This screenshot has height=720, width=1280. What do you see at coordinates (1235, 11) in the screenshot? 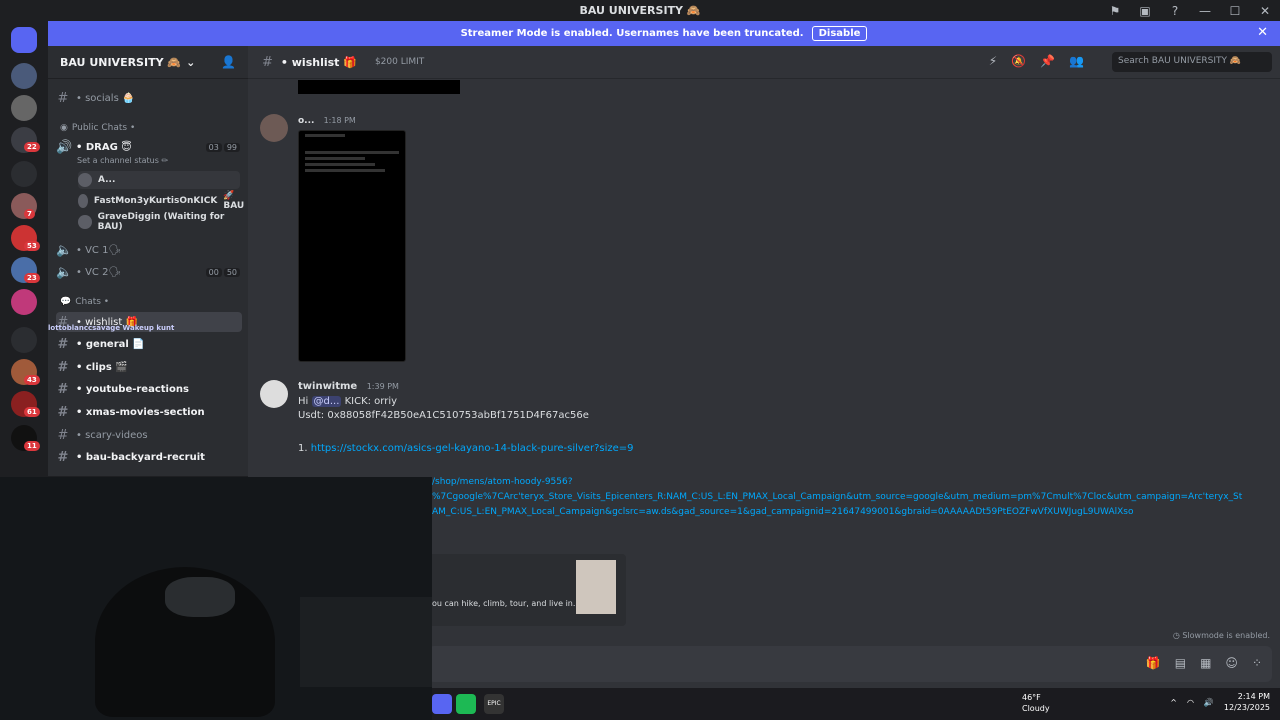
I see `maximize-button: ☐` at bounding box center [1235, 11].